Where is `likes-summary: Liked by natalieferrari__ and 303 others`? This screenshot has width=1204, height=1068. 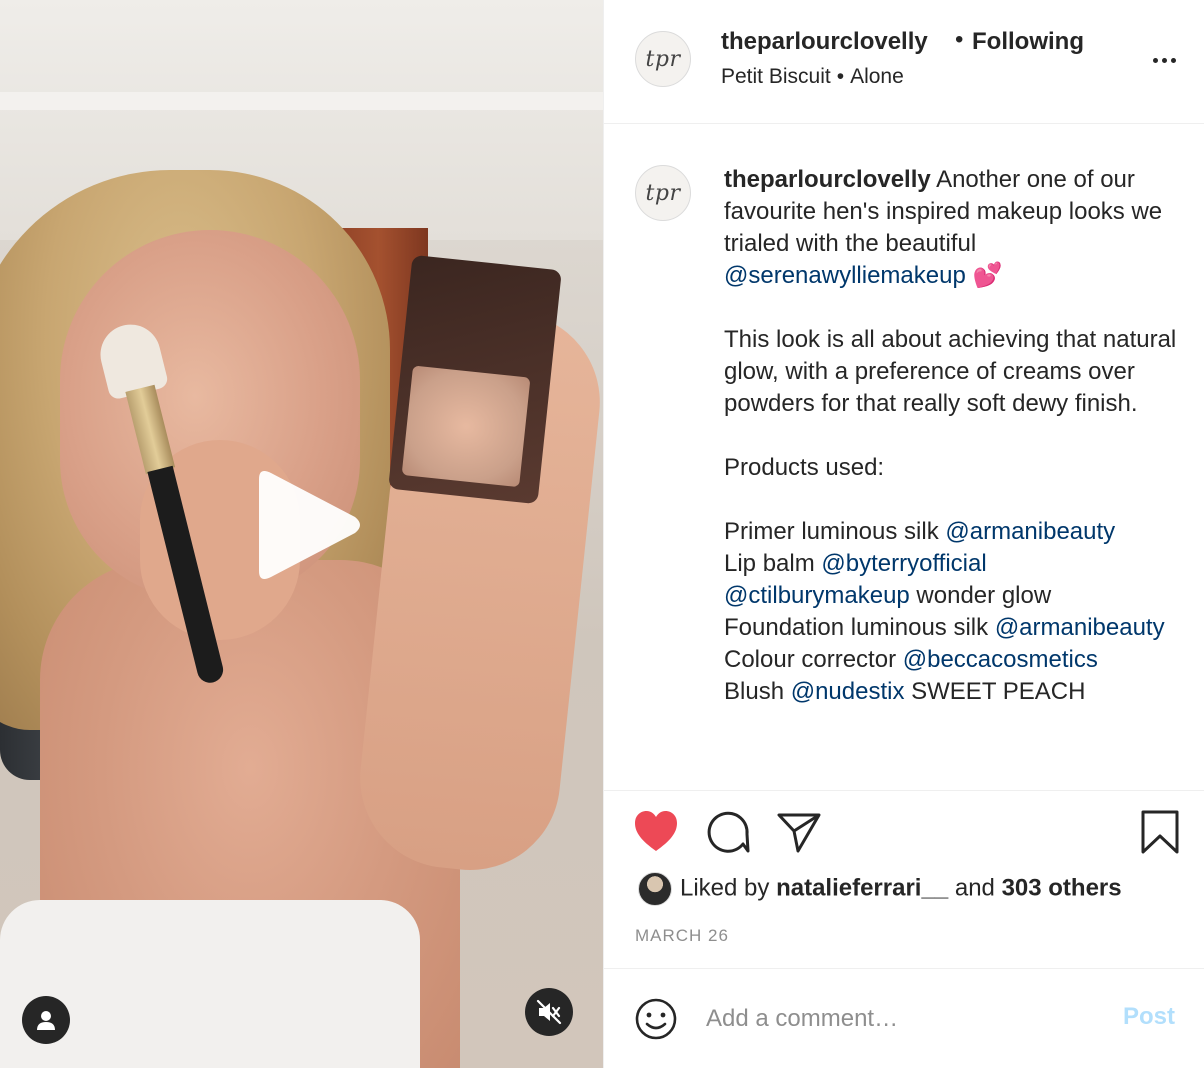 likes-summary: Liked by natalieferrari__ and 303 others is located at coordinates (880, 889).